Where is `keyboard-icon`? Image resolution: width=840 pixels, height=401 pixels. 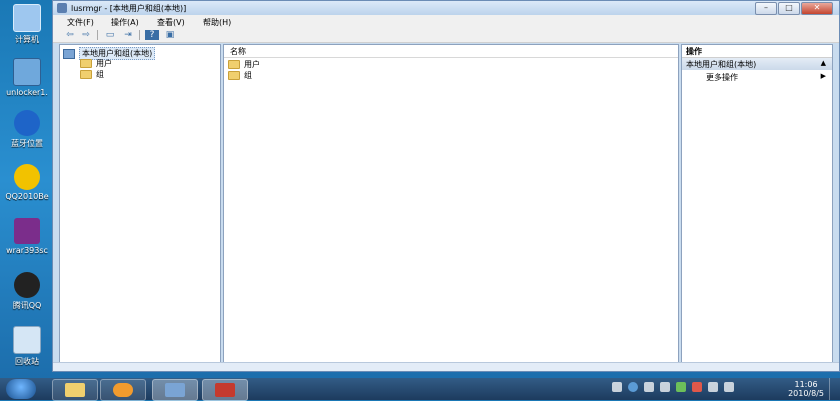 keyboard-icon is located at coordinates (617, 387).